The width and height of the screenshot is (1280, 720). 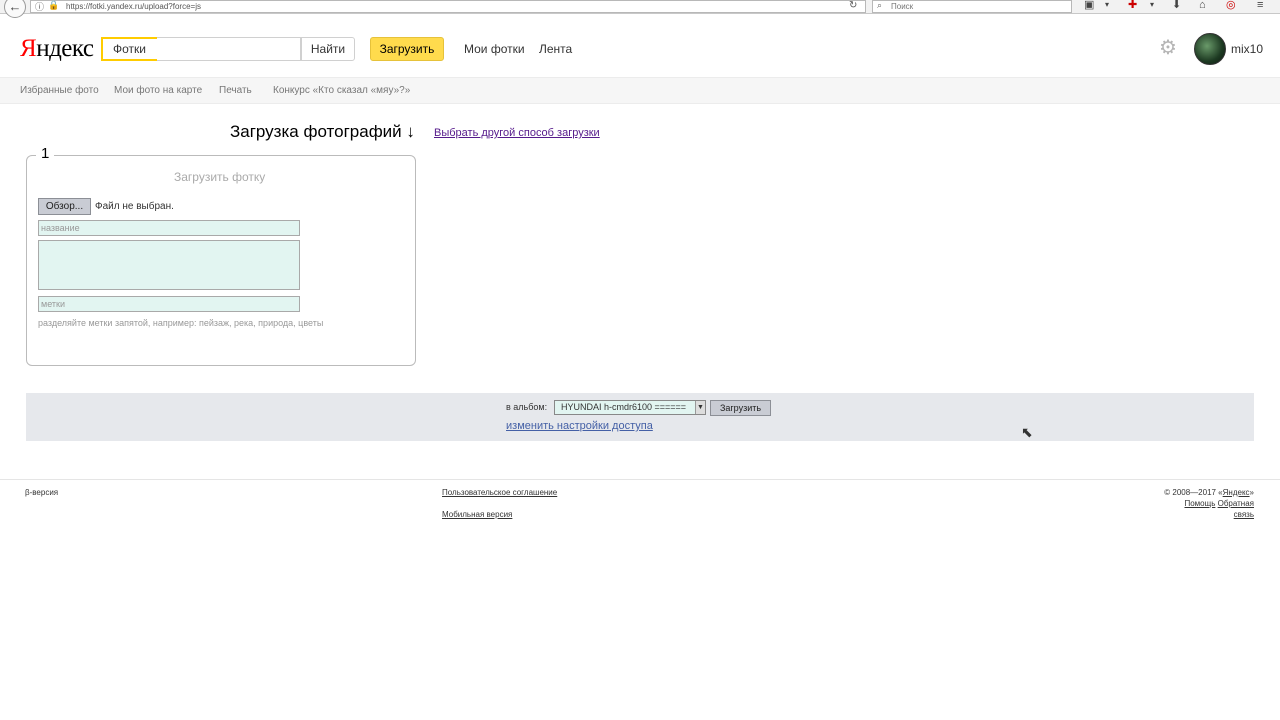 I want to click on user-agreement-link: Пользовательское соглашение, so click(x=499, y=492).